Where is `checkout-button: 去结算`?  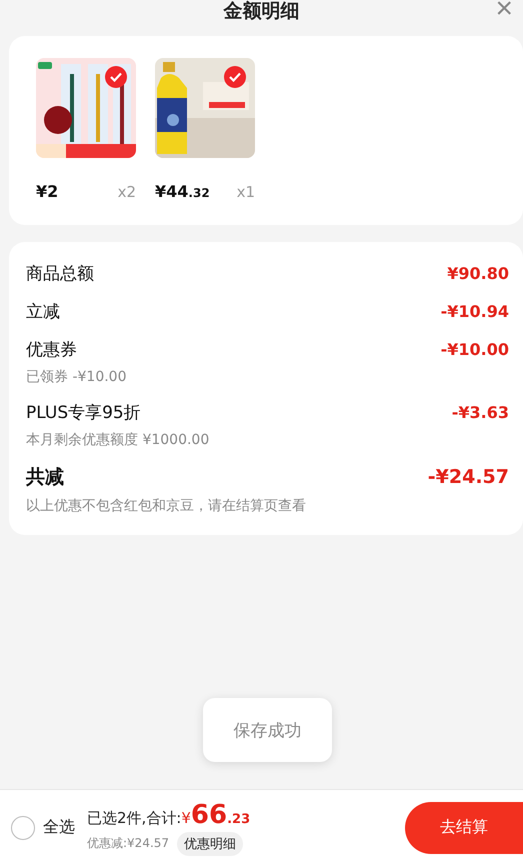
checkout-button: 去结算 is located at coordinates (464, 828).